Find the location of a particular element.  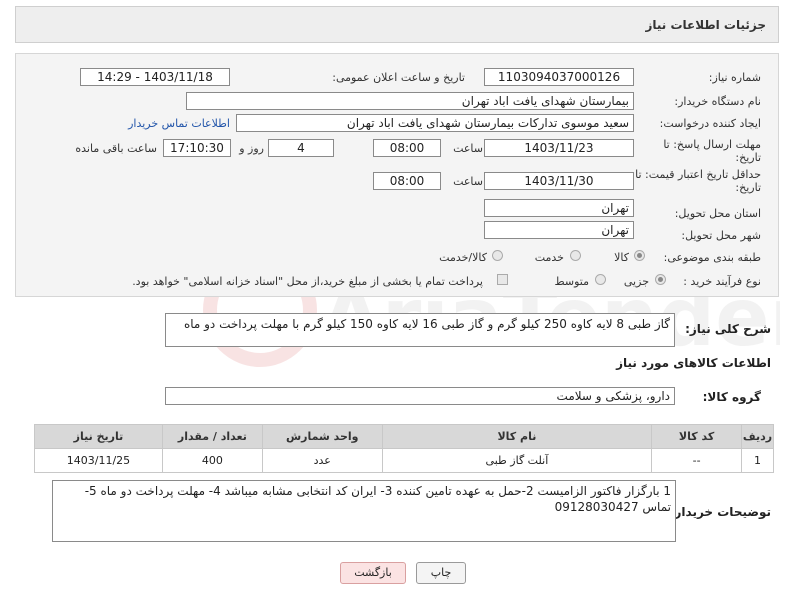

category-option-goods-service: کالا/خدمت is located at coordinates (463, 257).